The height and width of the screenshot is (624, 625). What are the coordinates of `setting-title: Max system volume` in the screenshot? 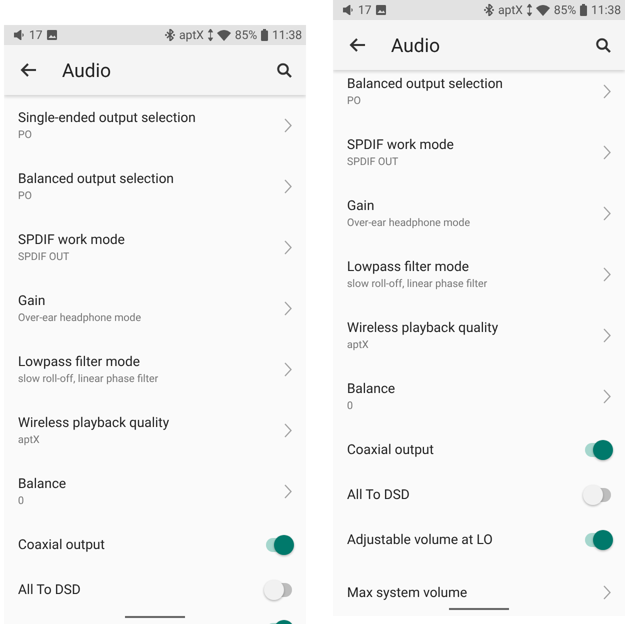 It's located at (475, 592).